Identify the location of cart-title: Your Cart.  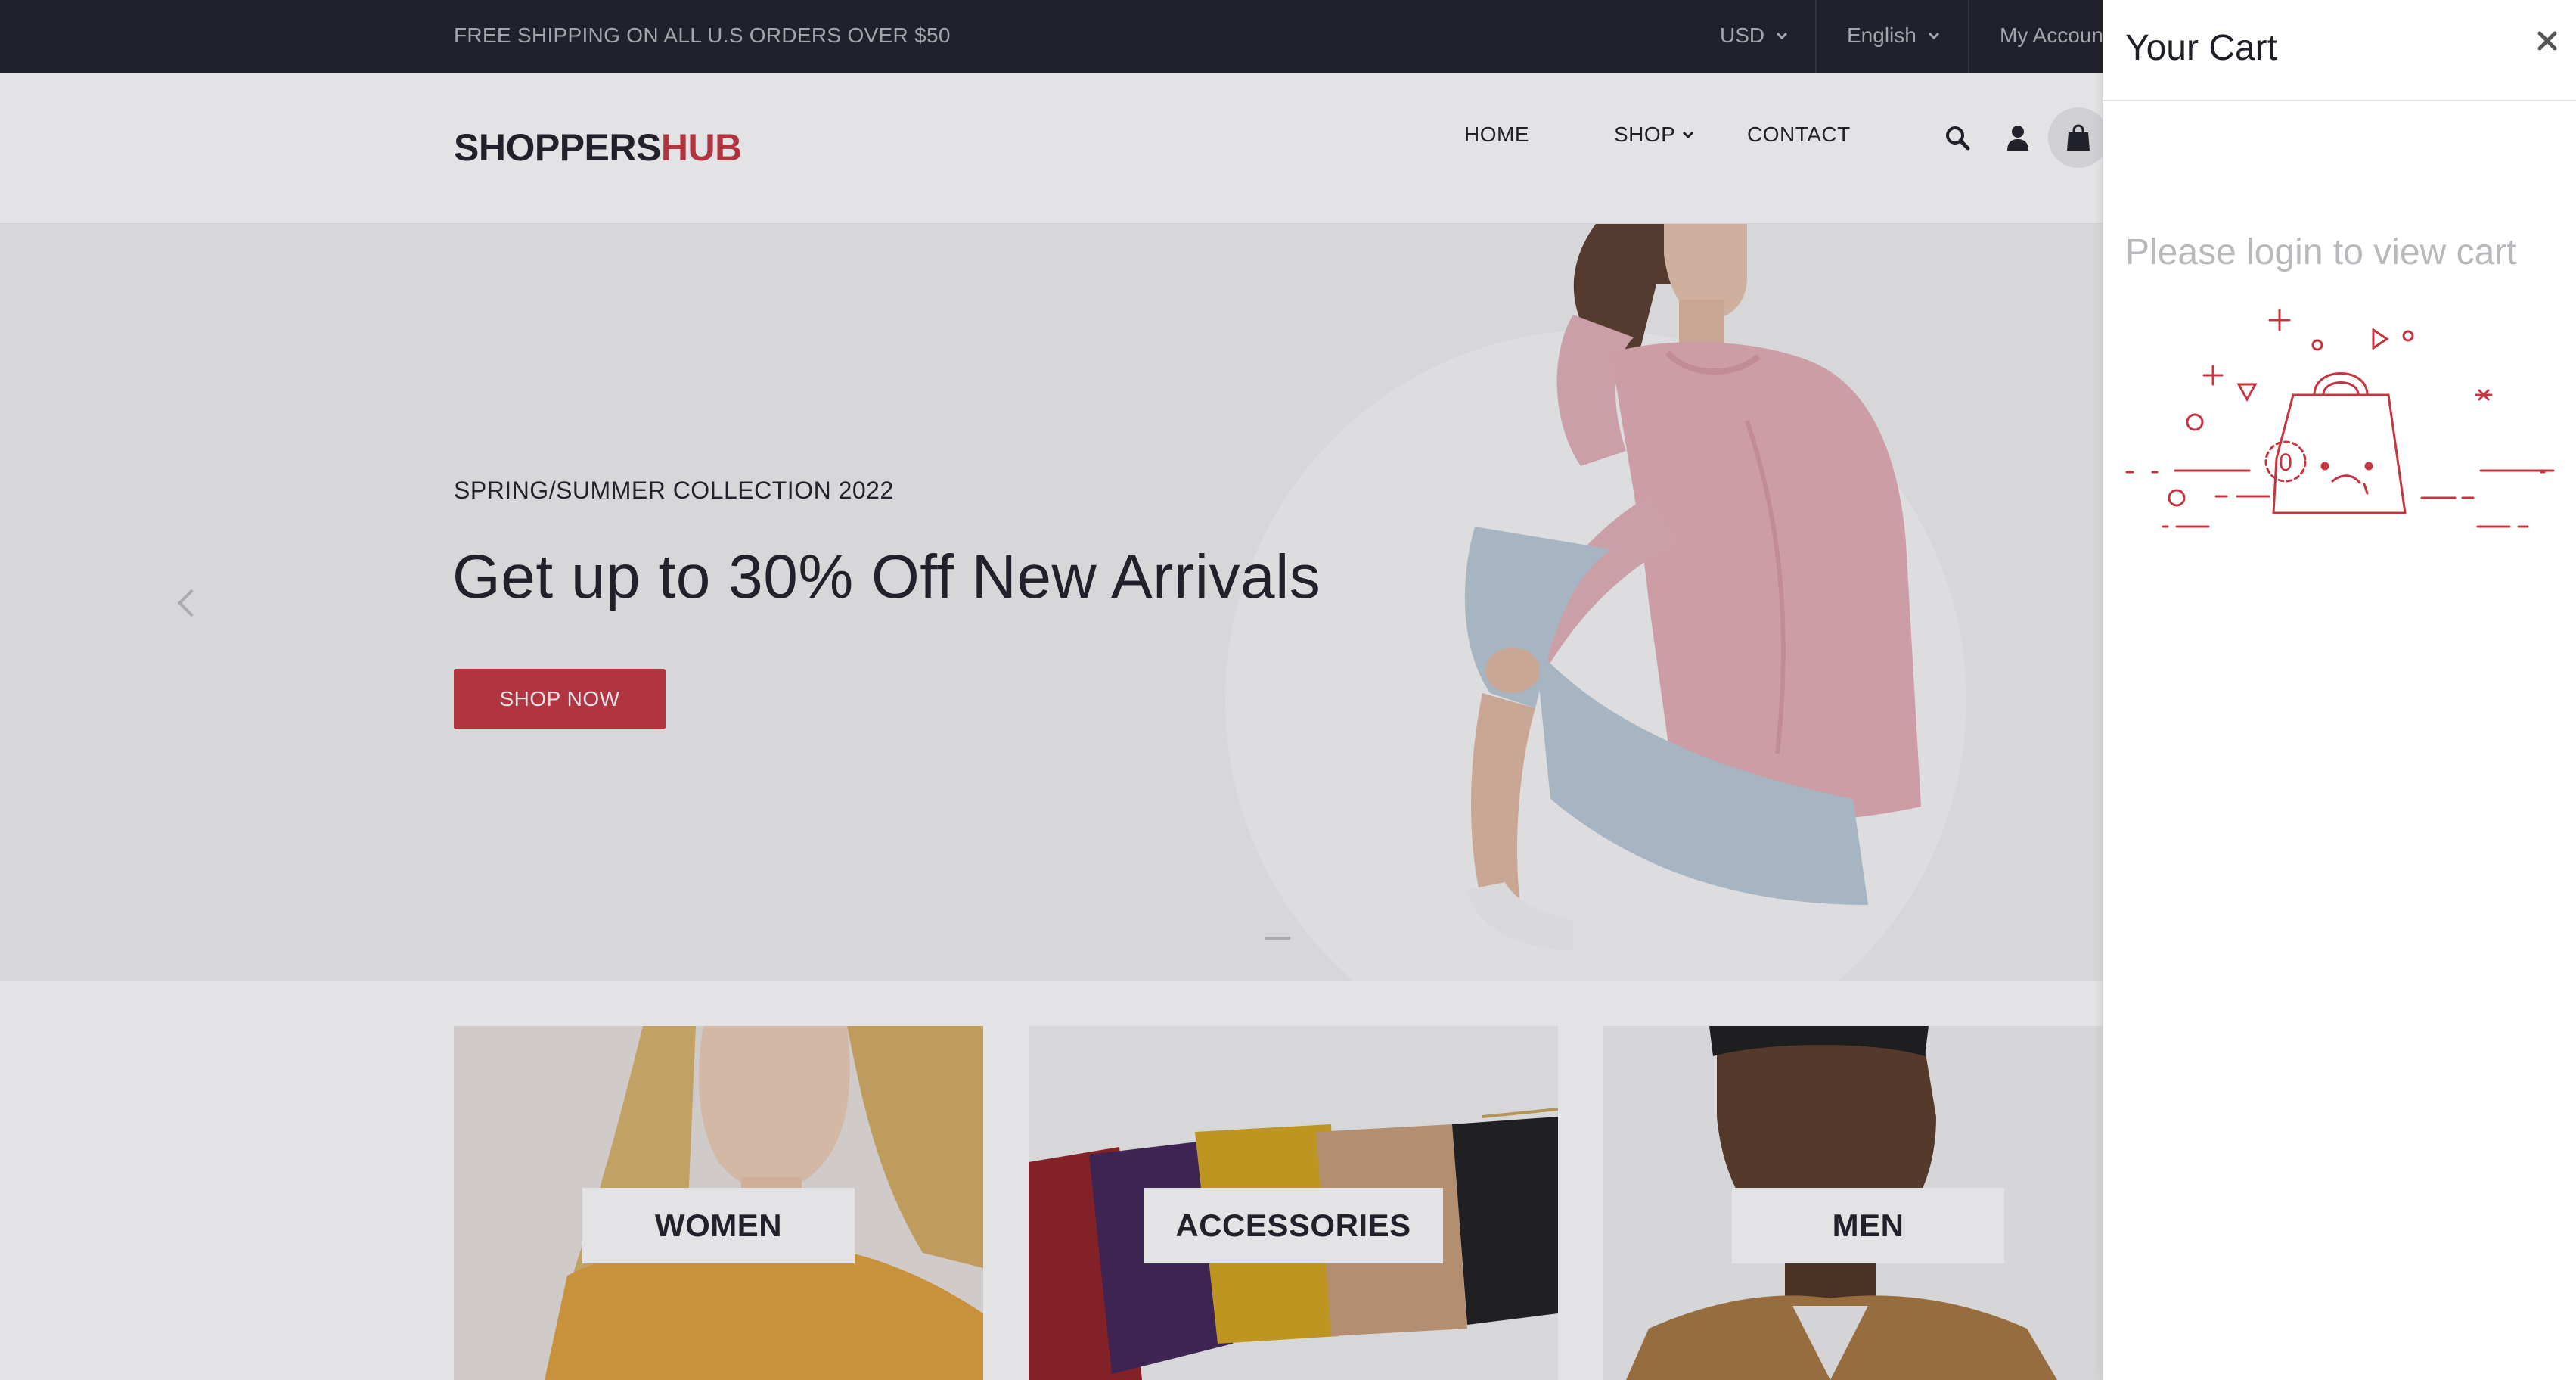
(2201, 48).